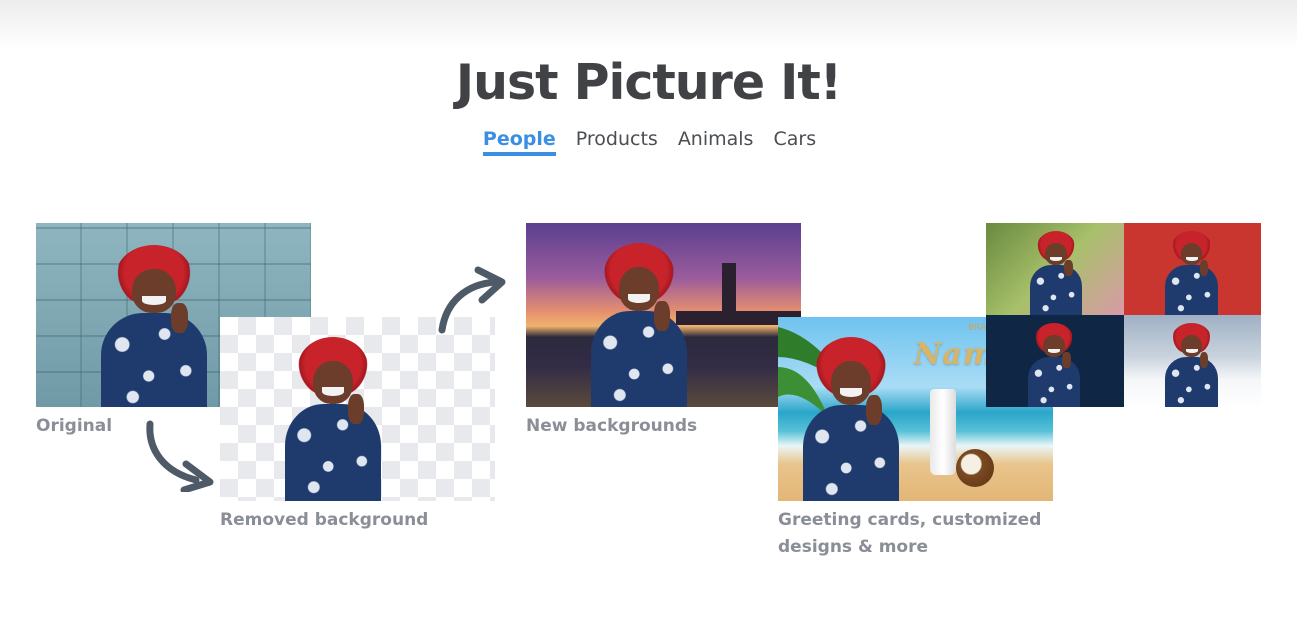 Image resolution: width=1297 pixels, height=640 pixels. I want to click on collage-photo, so click(1123, 315).